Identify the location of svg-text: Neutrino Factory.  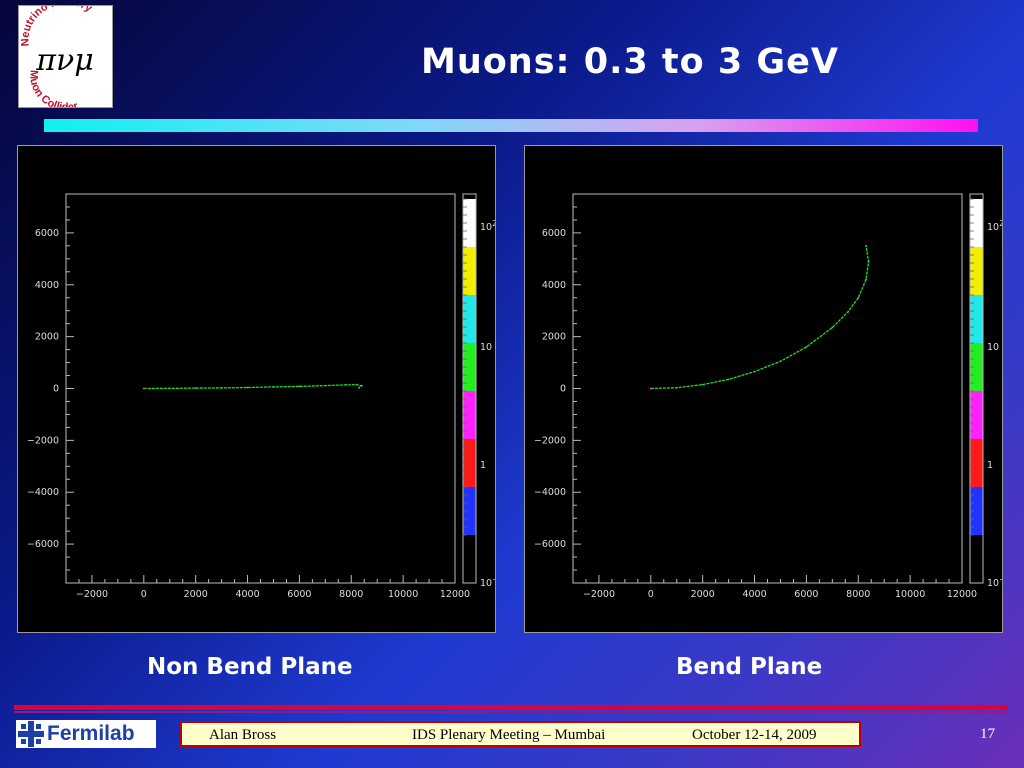
(57, 26).